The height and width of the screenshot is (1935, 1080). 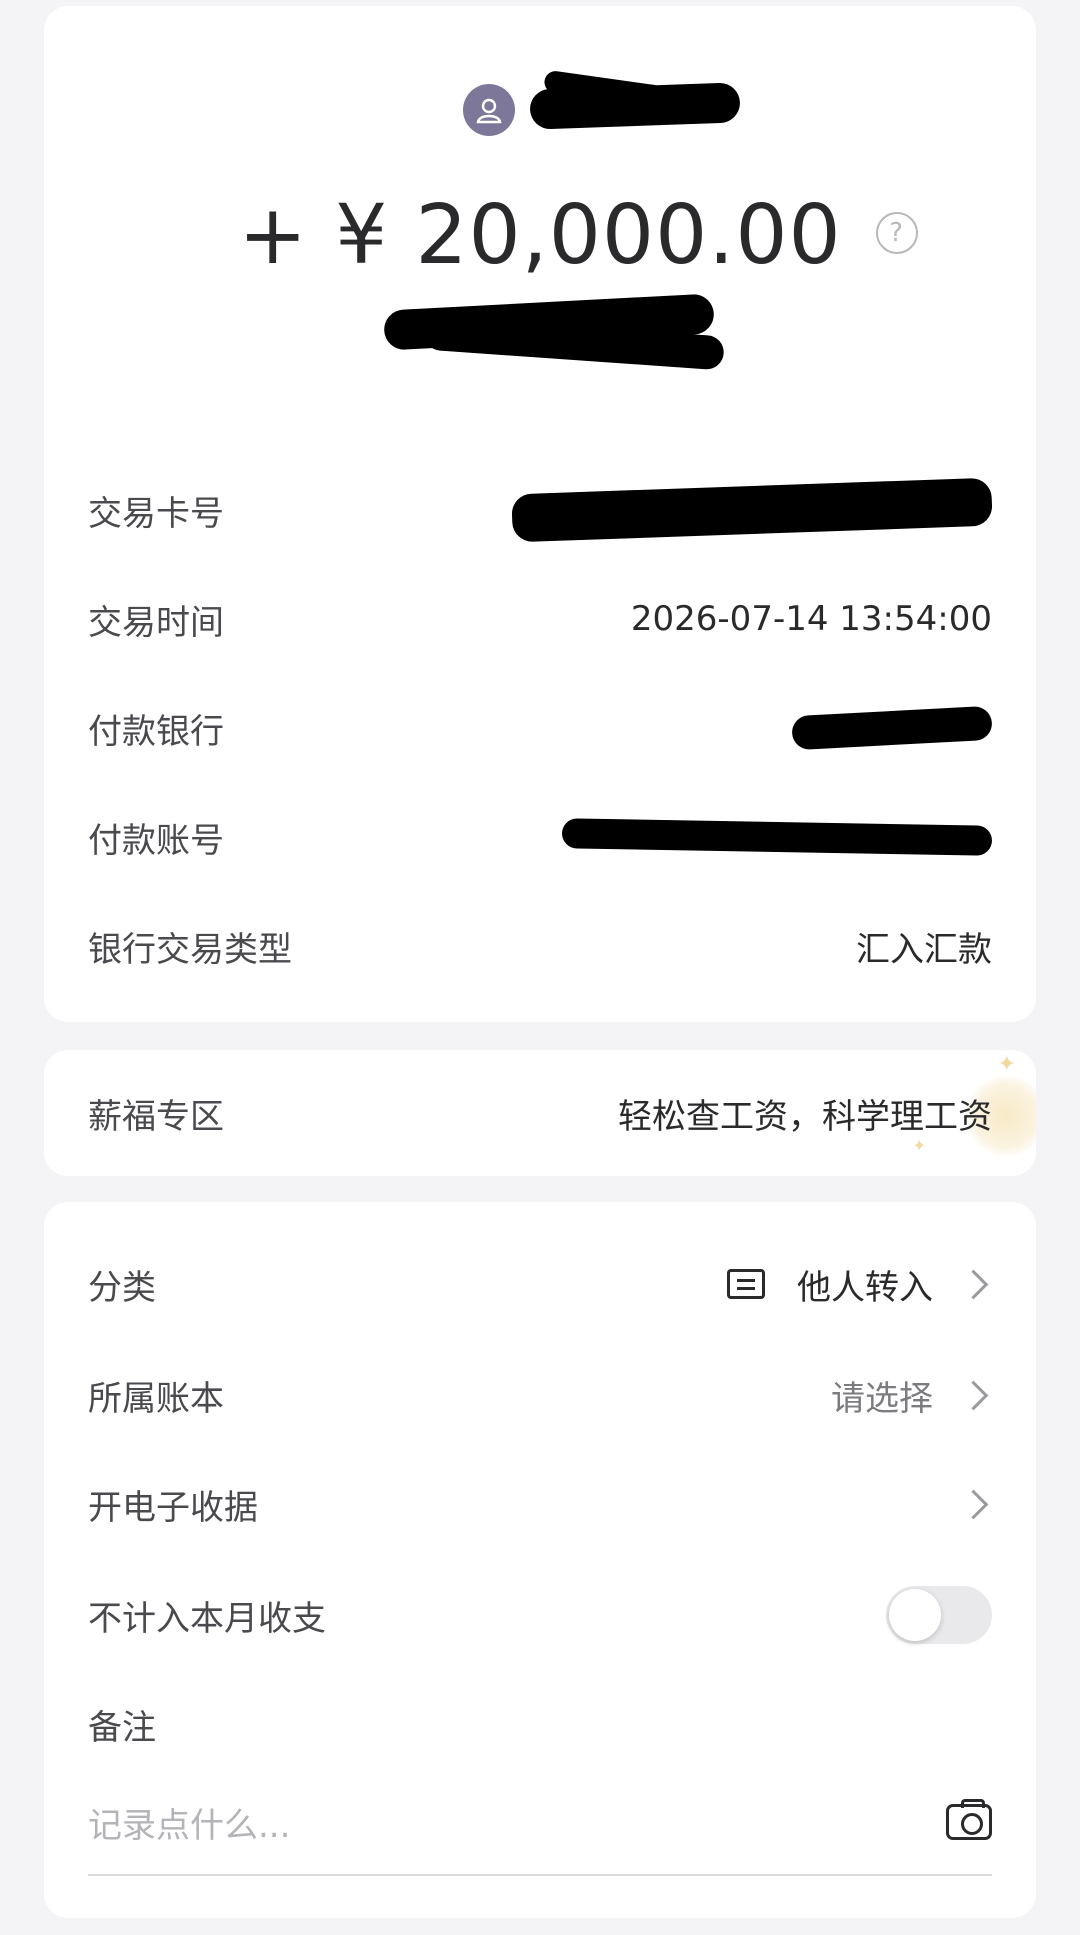 What do you see at coordinates (540, 1284) in the screenshot?
I see `category-row: 分类 他人转入` at bounding box center [540, 1284].